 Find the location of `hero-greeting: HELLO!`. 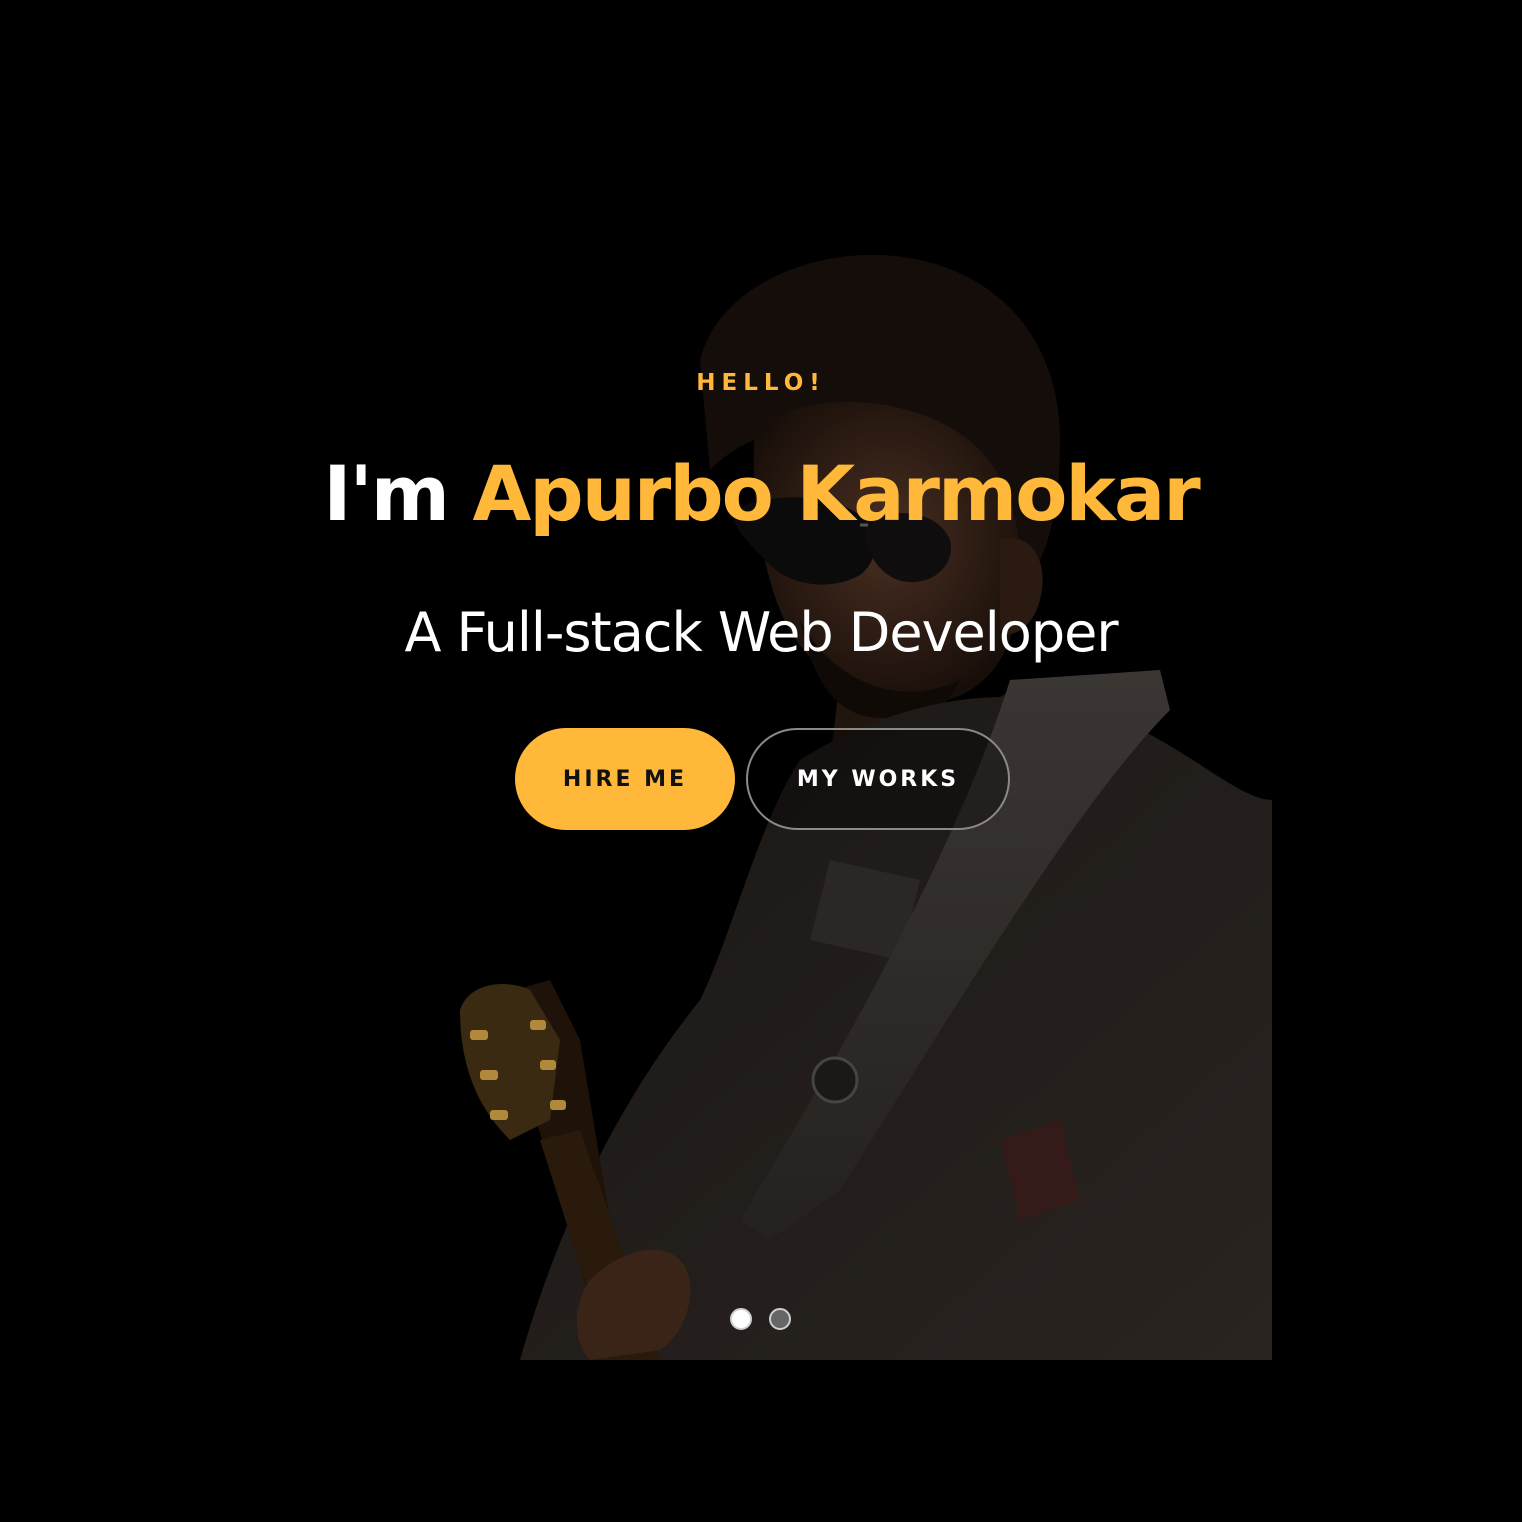

hero-greeting: HELLO! is located at coordinates (761, 383).